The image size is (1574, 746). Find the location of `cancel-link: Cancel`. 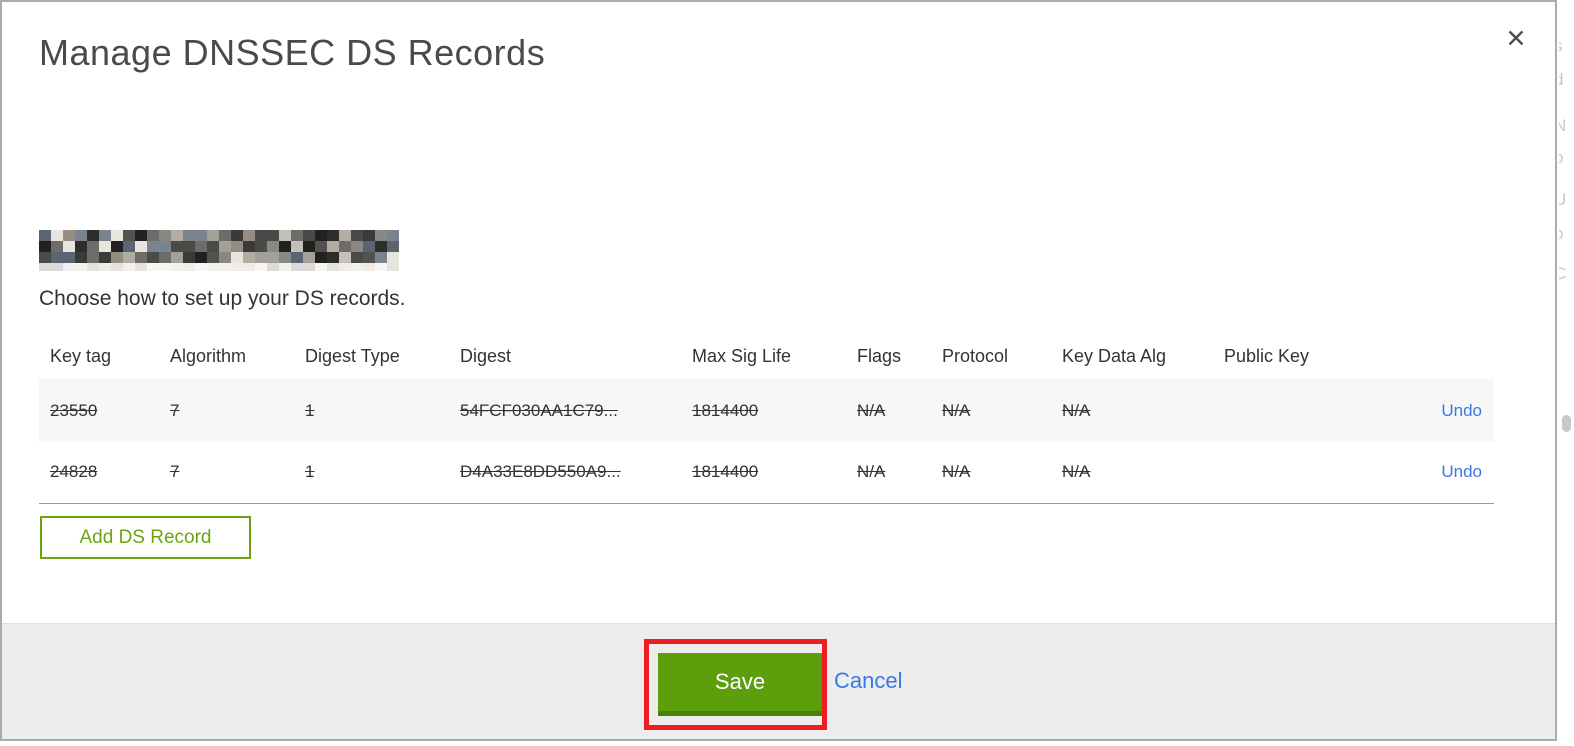

cancel-link: Cancel is located at coordinates (868, 681).